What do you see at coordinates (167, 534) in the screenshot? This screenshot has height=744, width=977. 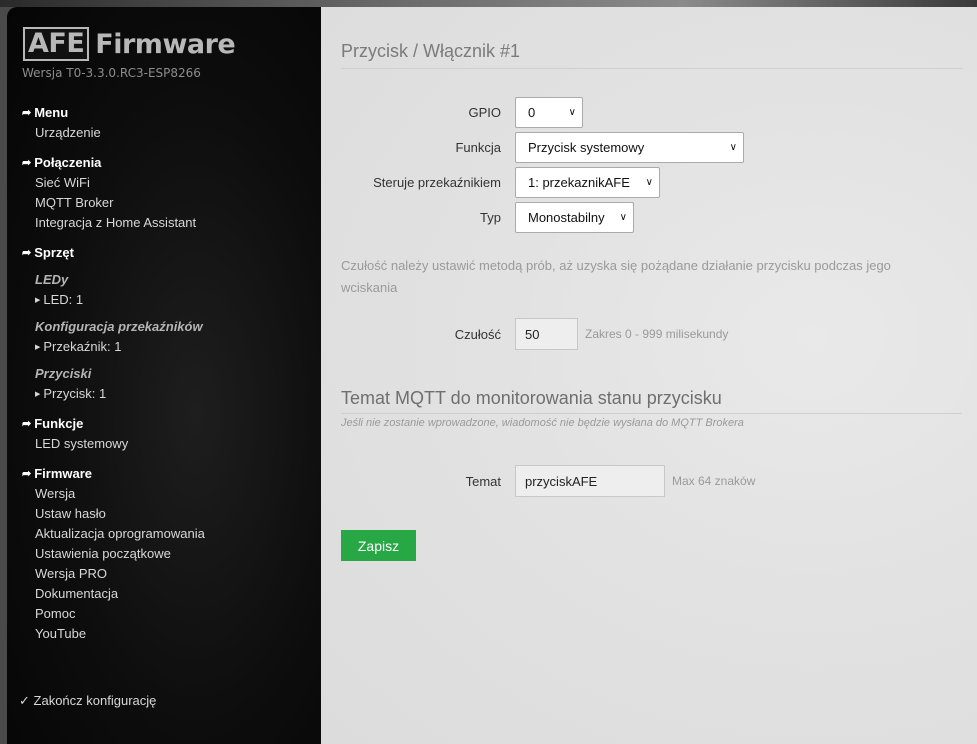 I see `sidebar-item-aktualizacja: Aktualizacja oprogramowania` at bounding box center [167, 534].